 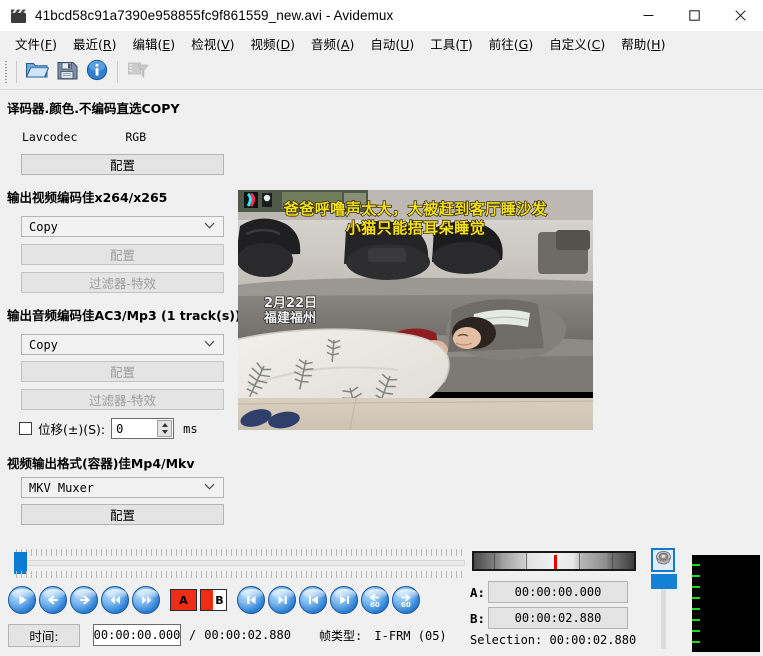 What do you see at coordinates (726, 603) in the screenshot?
I see `audio-vu-meter` at bounding box center [726, 603].